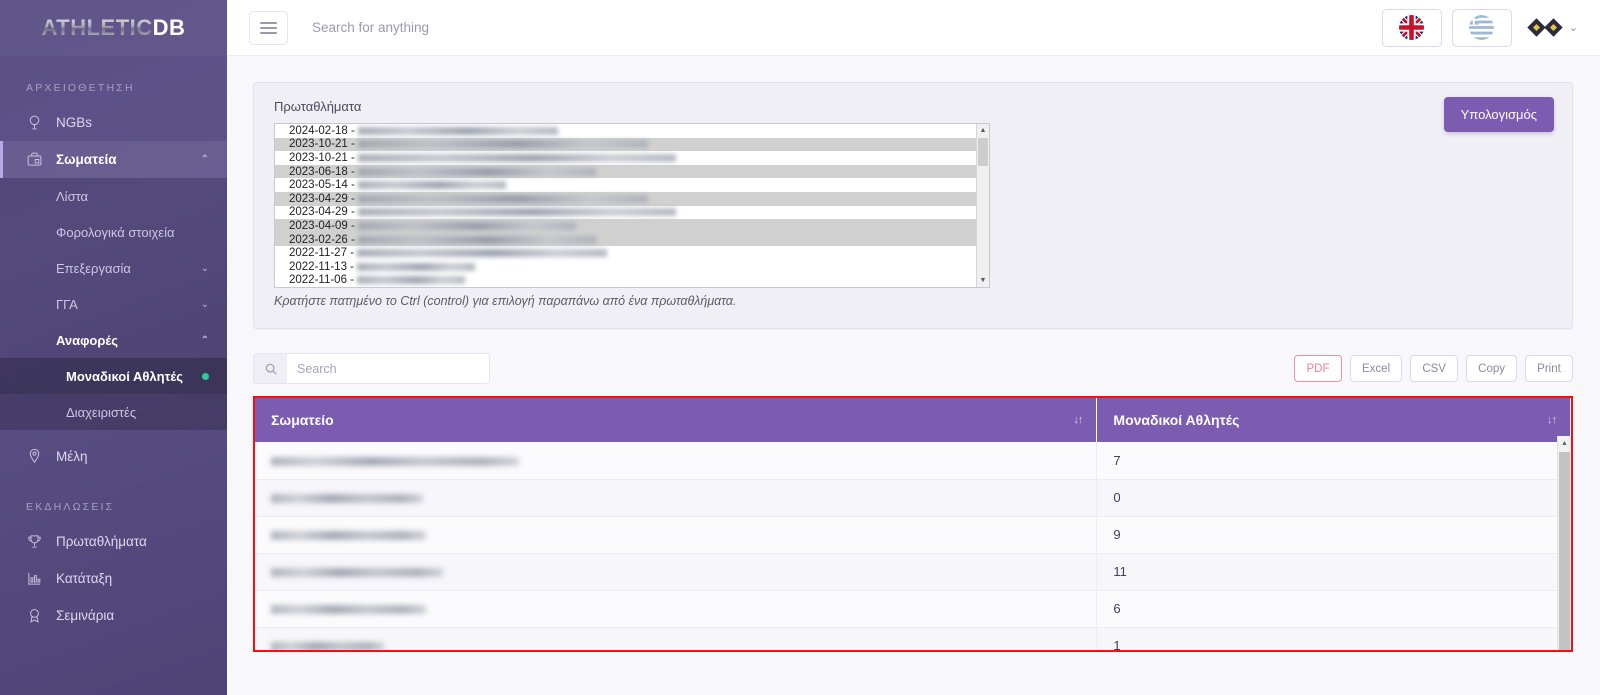  Describe the element at coordinates (625, 253) in the screenshot. I see `championship-option: 2022-11-27 -` at that location.